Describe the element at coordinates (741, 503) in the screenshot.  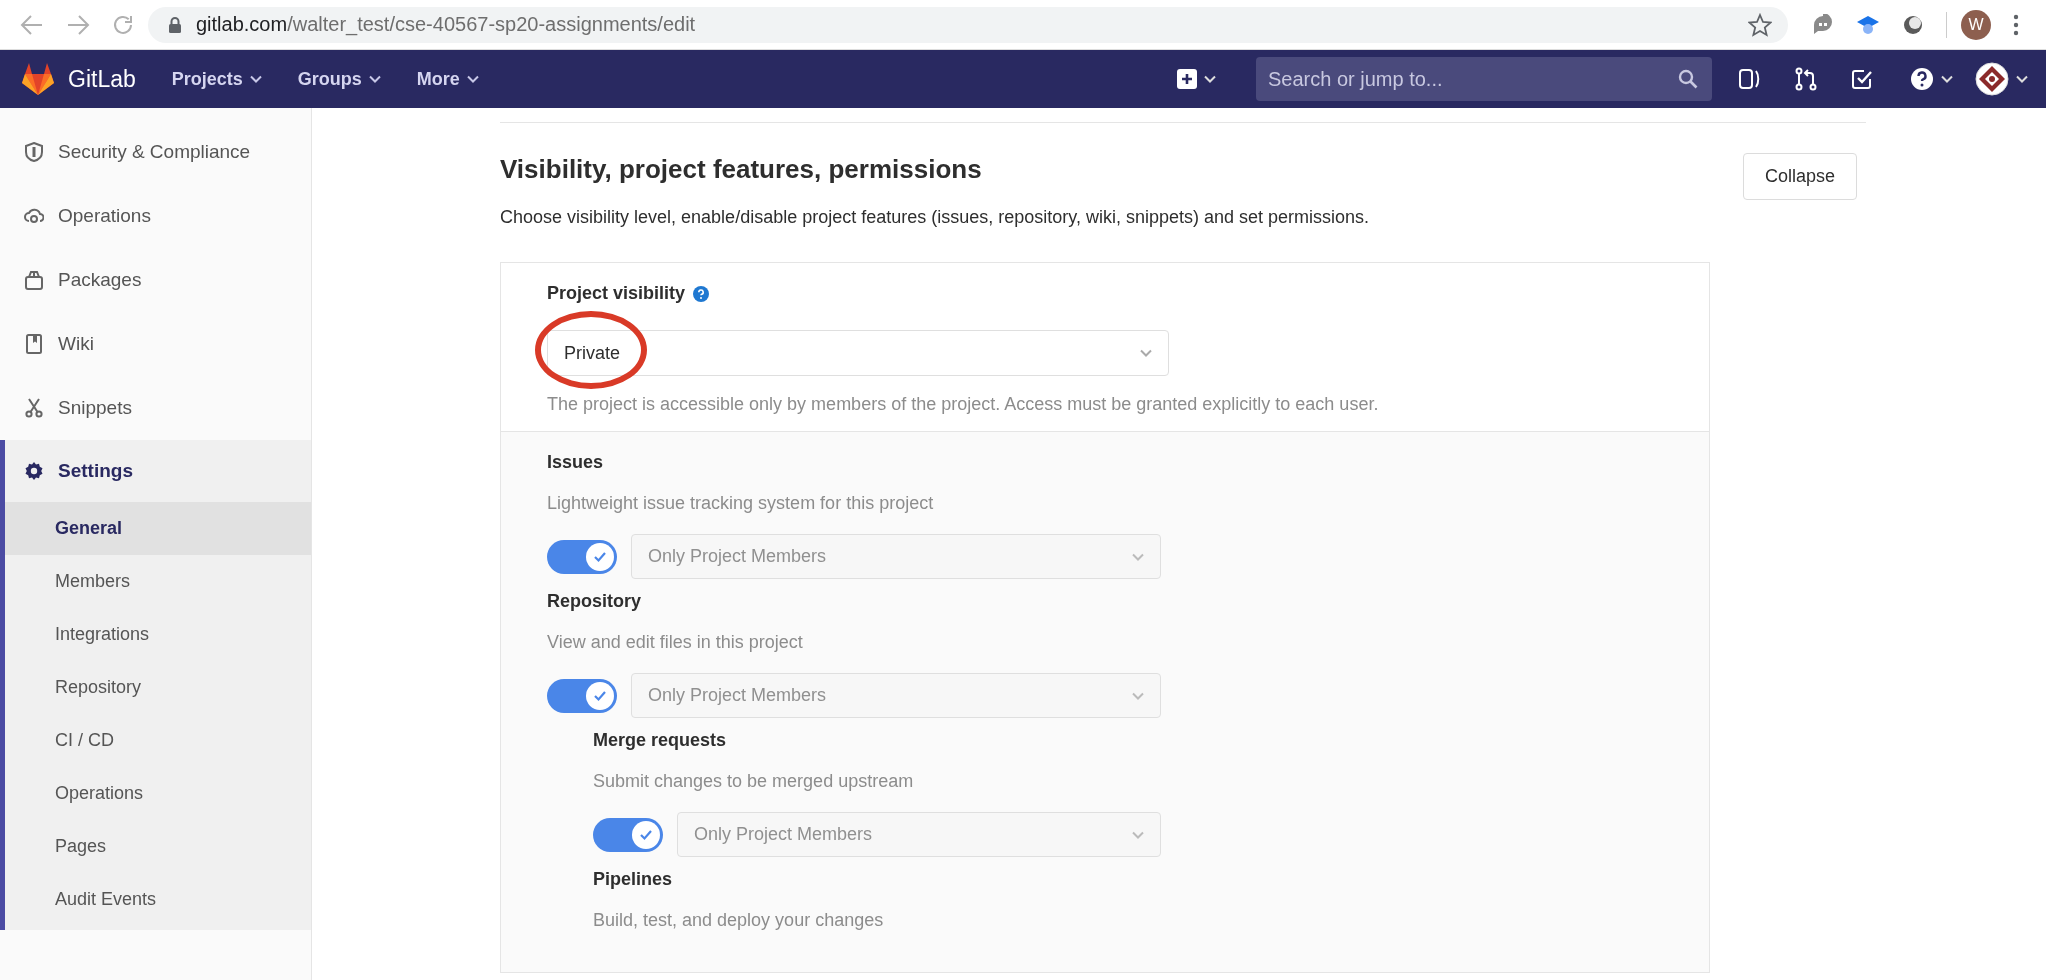
I see `feature-description: Lightweight issue tracking system for this project` at that location.